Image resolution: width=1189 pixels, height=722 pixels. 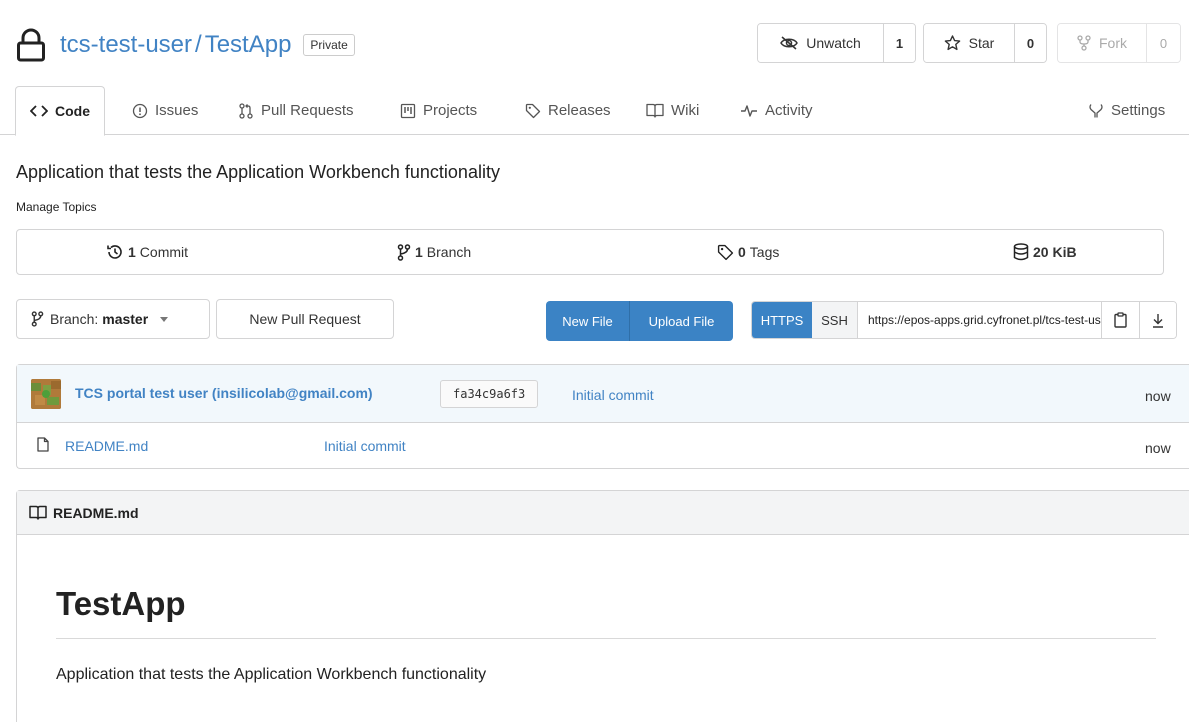 What do you see at coordinates (46, 394) in the screenshot?
I see `avatar` at bounding box center [46, 394].